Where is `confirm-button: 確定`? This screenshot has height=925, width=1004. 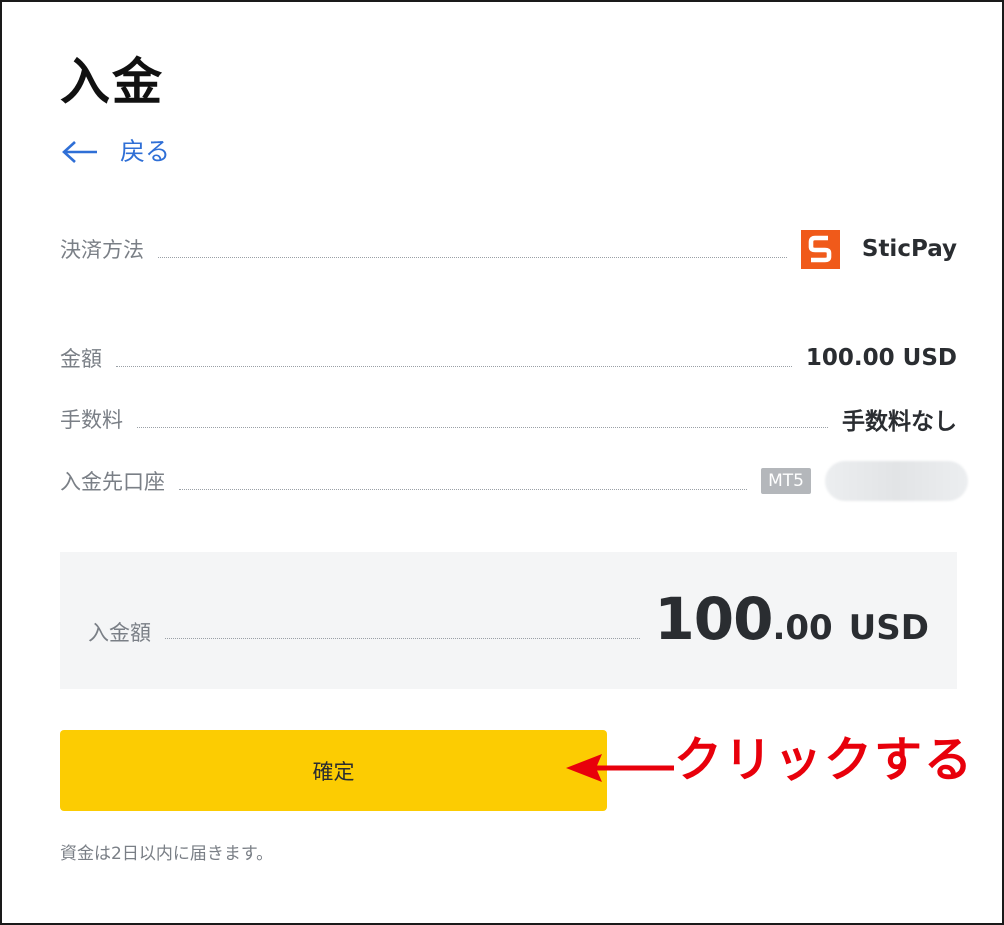 confirm-button: 確定 is located at coordinates (333, 770).